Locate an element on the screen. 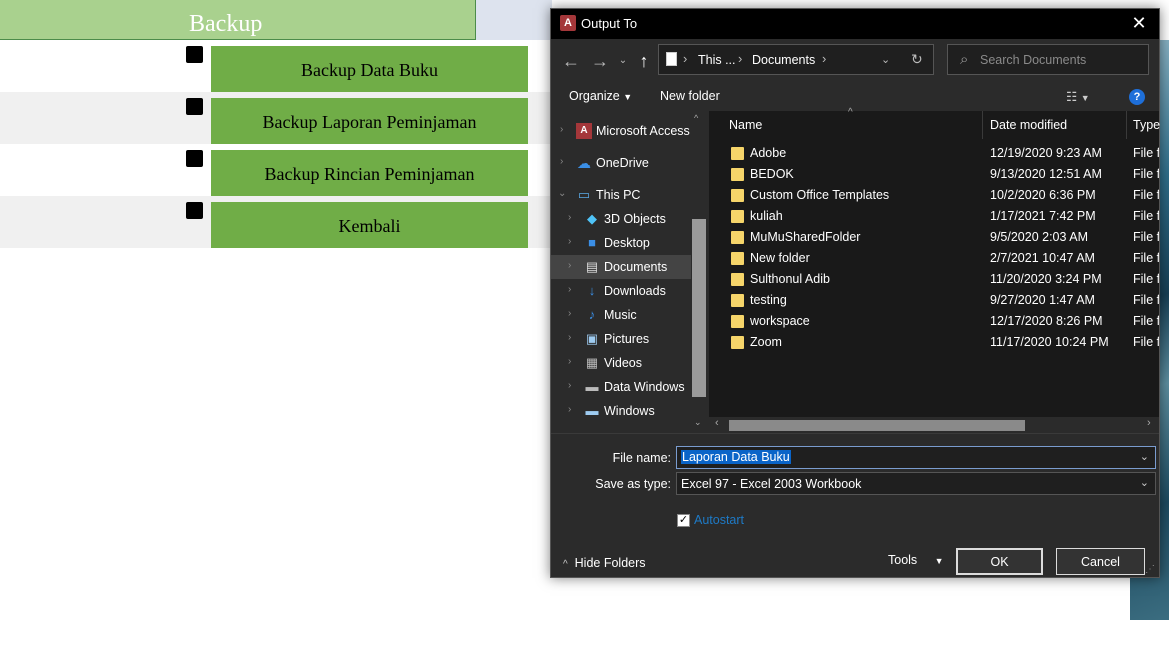 The height and width of the screenshot is (648, 1169). file-name-value: Laporan Data Buku is located at coordinates (736, 457).